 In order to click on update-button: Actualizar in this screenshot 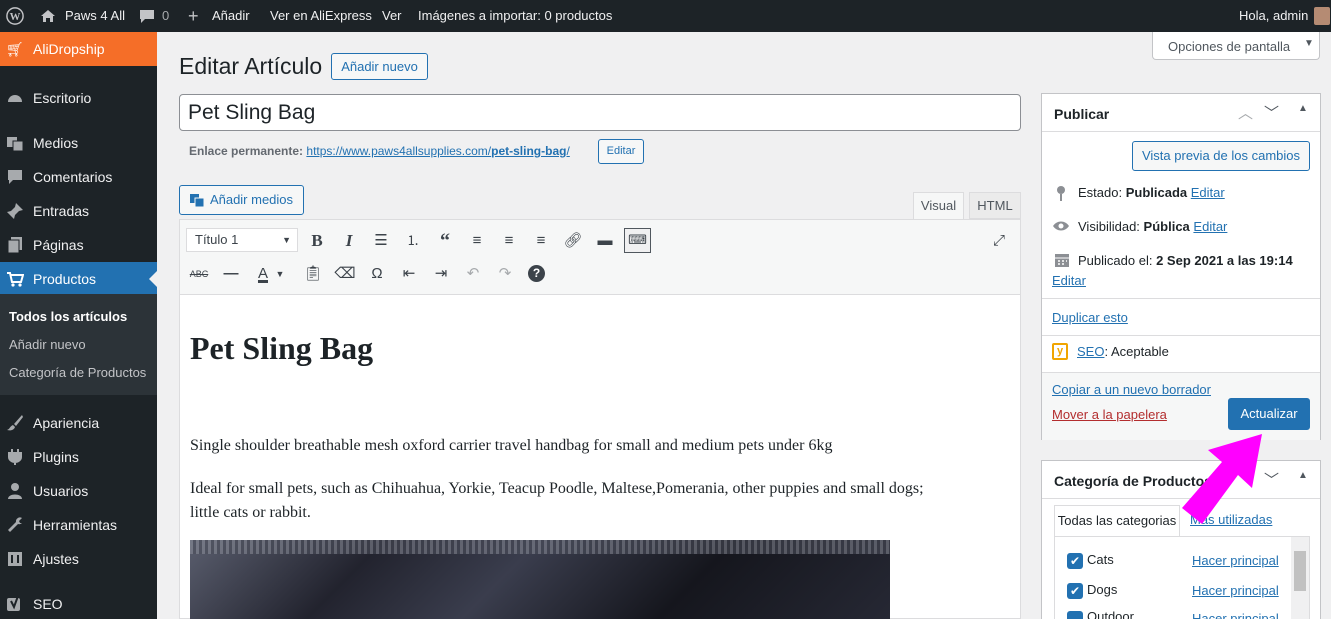, I will do `click(1269, 414)`.